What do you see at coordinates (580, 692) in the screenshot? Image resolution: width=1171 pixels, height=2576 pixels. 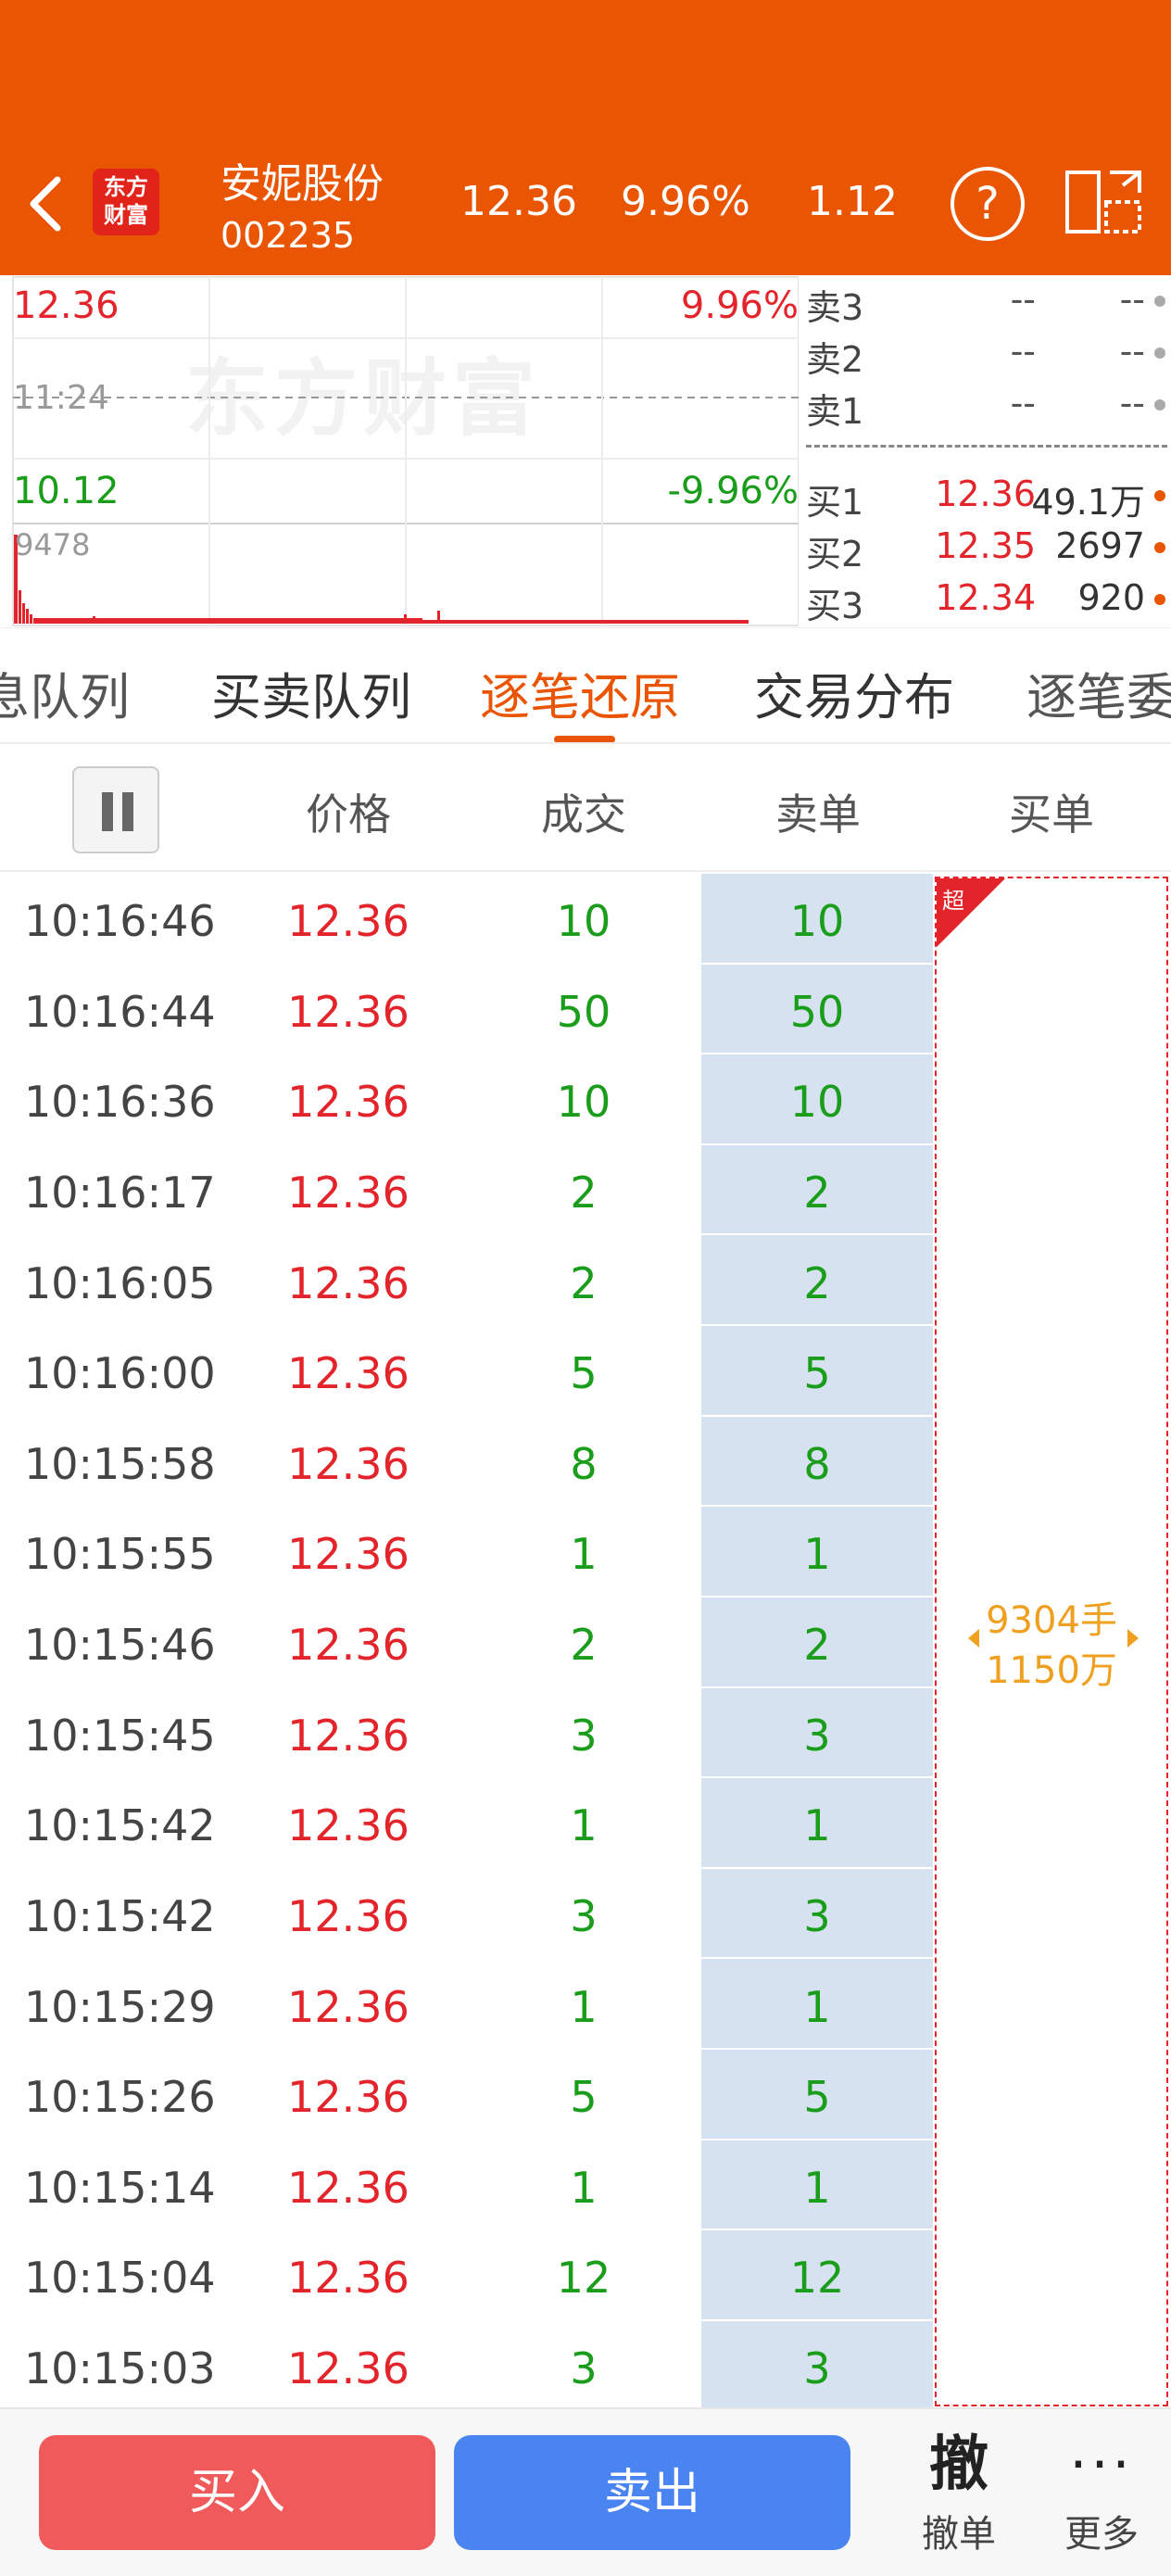 I see `tab-tick-restore: 逐笔还原` at bounding box center [580, 692].